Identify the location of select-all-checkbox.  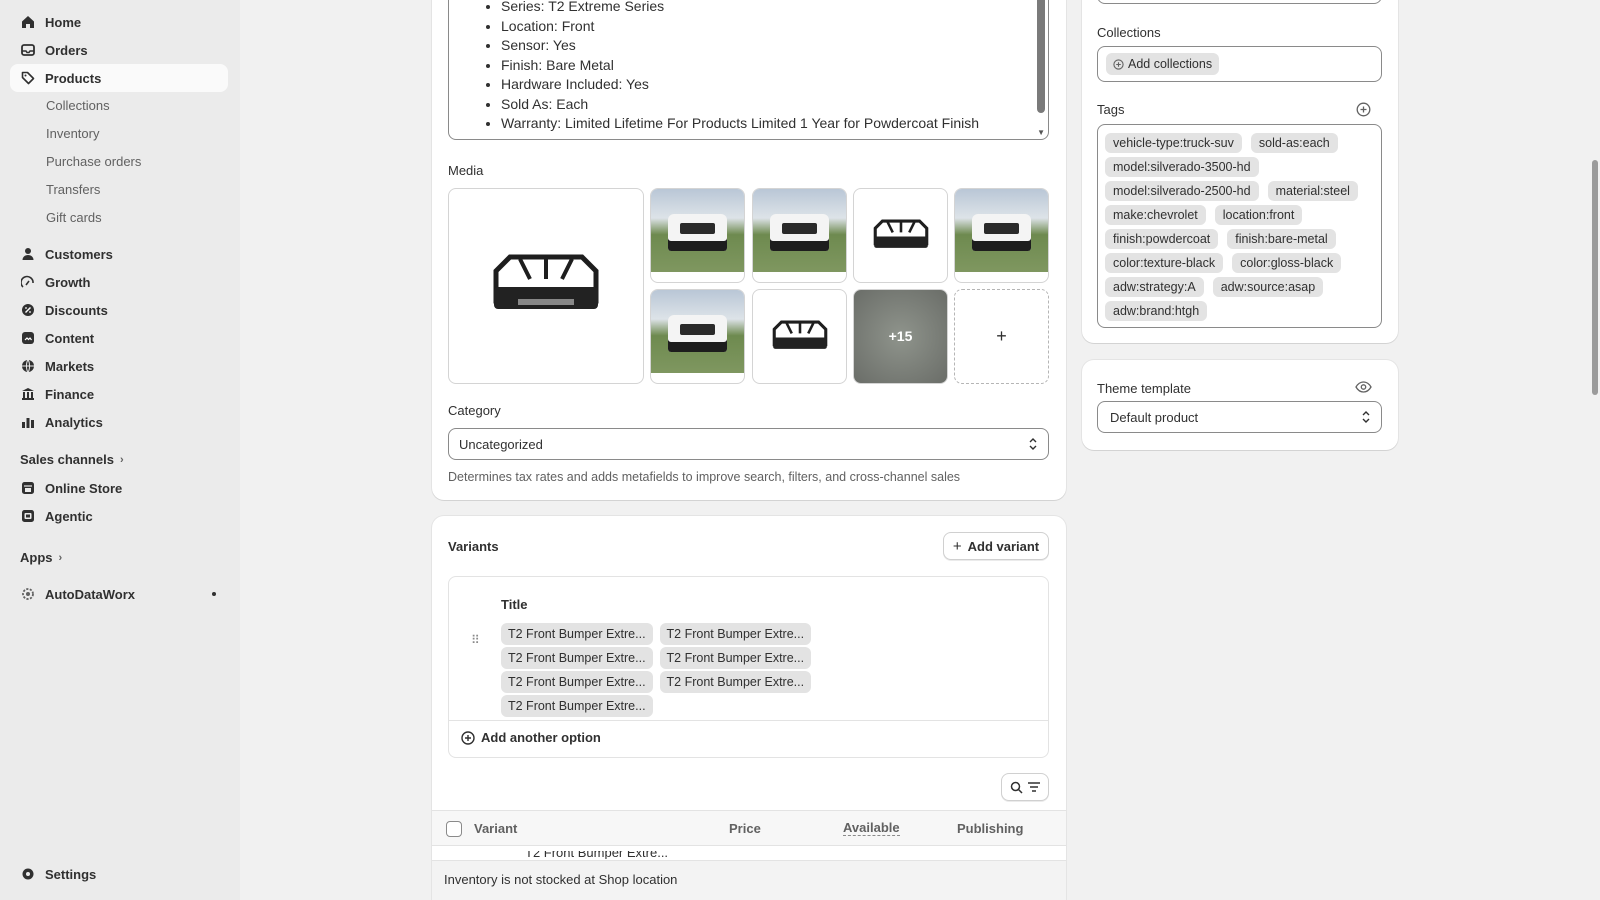
(454, 829).